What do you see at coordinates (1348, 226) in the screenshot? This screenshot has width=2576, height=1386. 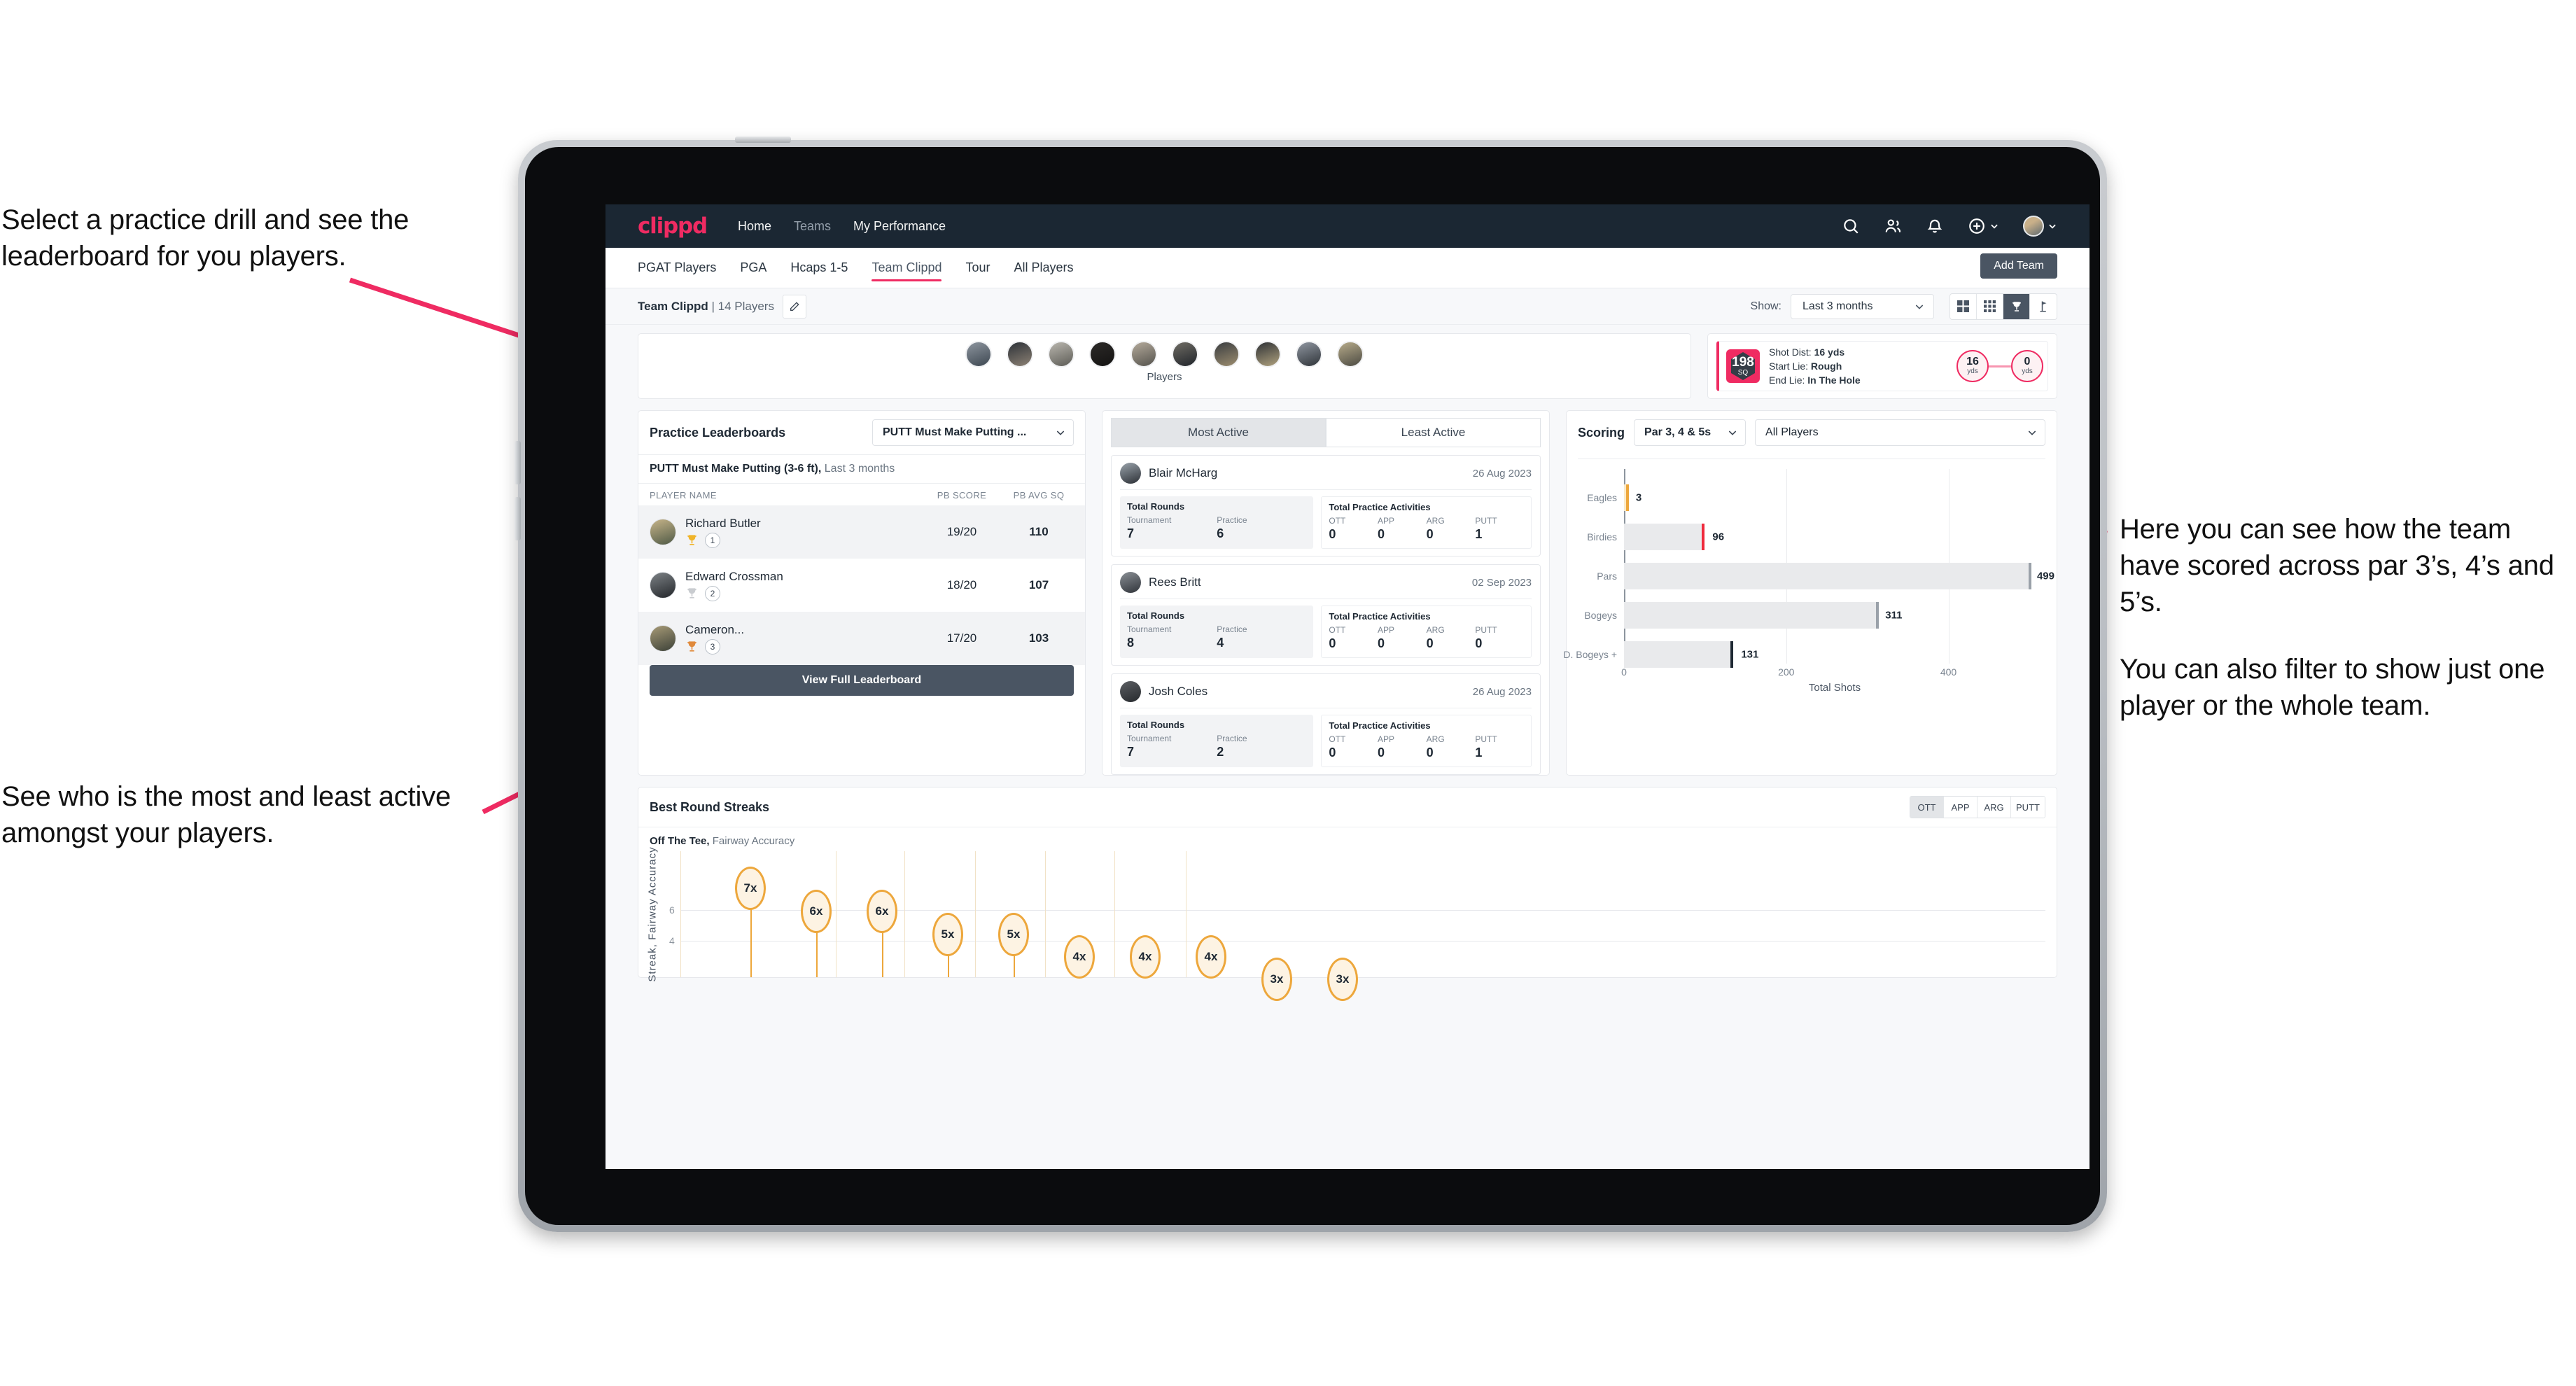 I see `top-navigation-bar: clippd Home Teams My Performance` at bounding box center [1348, 226].